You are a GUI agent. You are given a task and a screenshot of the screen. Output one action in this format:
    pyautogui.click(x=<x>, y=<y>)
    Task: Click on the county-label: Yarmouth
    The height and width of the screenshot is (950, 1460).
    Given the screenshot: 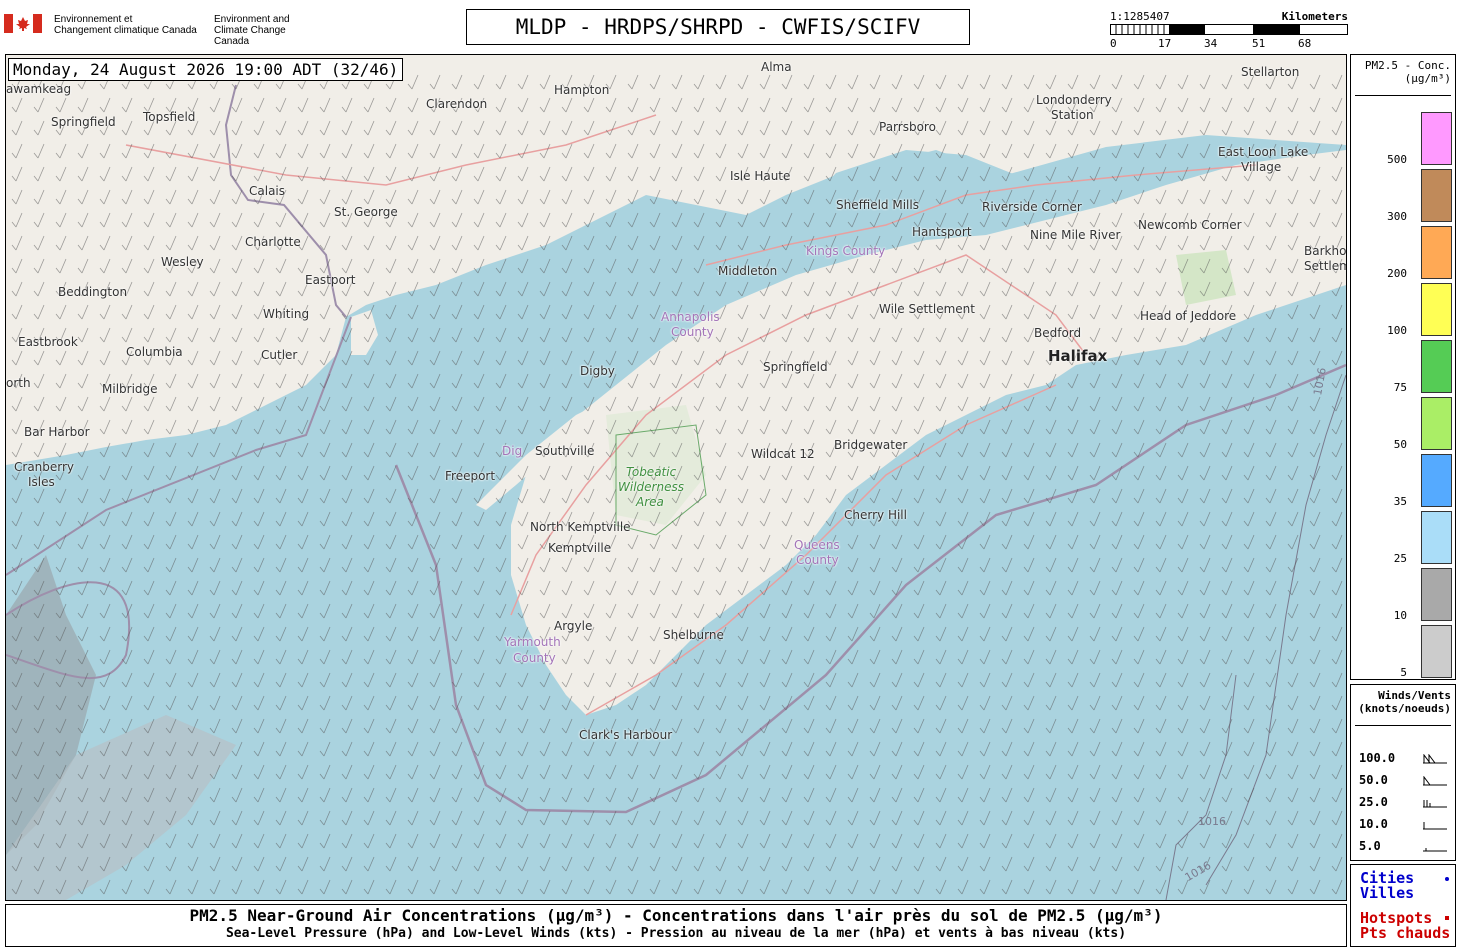 What is the action you would take?
    pyautogui.click(x=532, y=642)
    